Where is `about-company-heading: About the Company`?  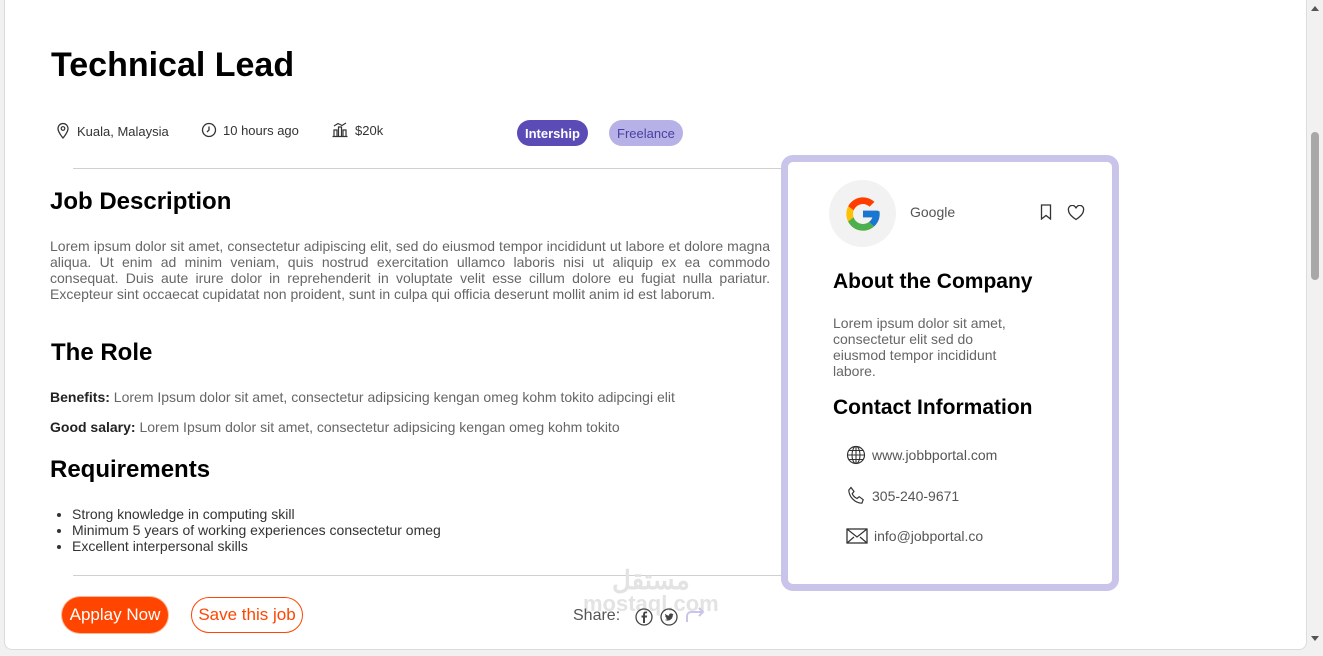 about-company-heading: About the Company is located at coordinates (933, 281).